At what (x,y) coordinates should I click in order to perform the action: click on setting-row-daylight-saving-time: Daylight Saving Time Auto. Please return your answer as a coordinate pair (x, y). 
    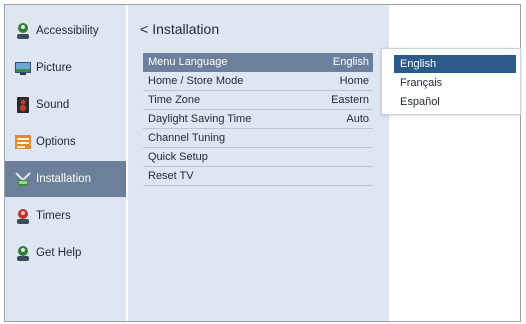
    Looking at the image, I should click on (258, 119).